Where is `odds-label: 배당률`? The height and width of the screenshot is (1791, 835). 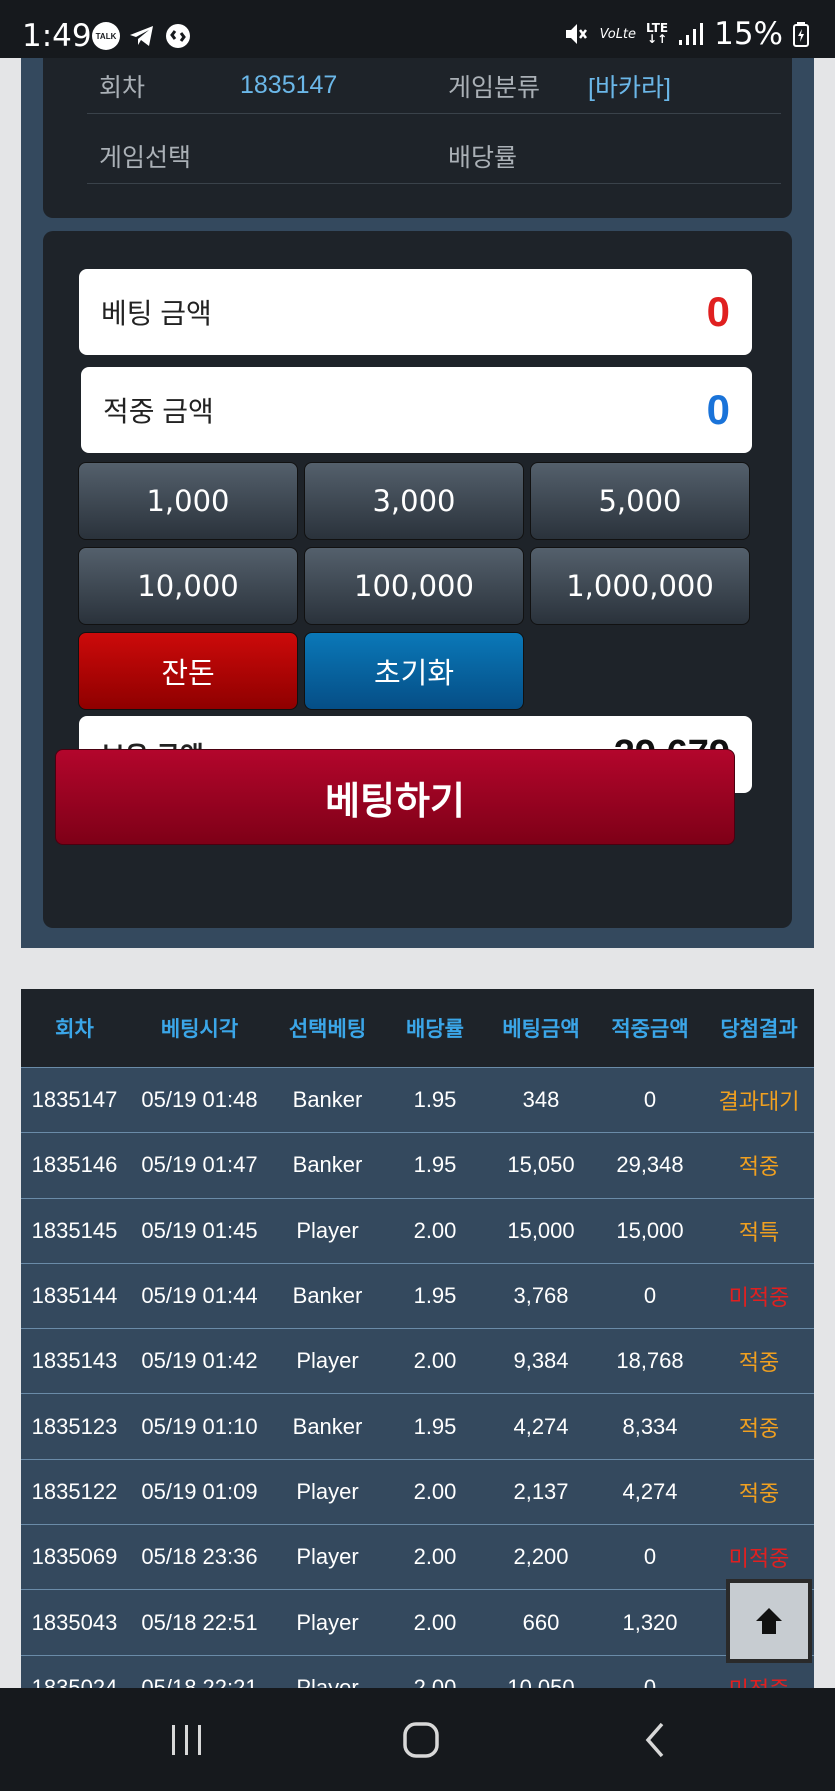 odds-label: 배당률 is located at coordinates (483, 157).